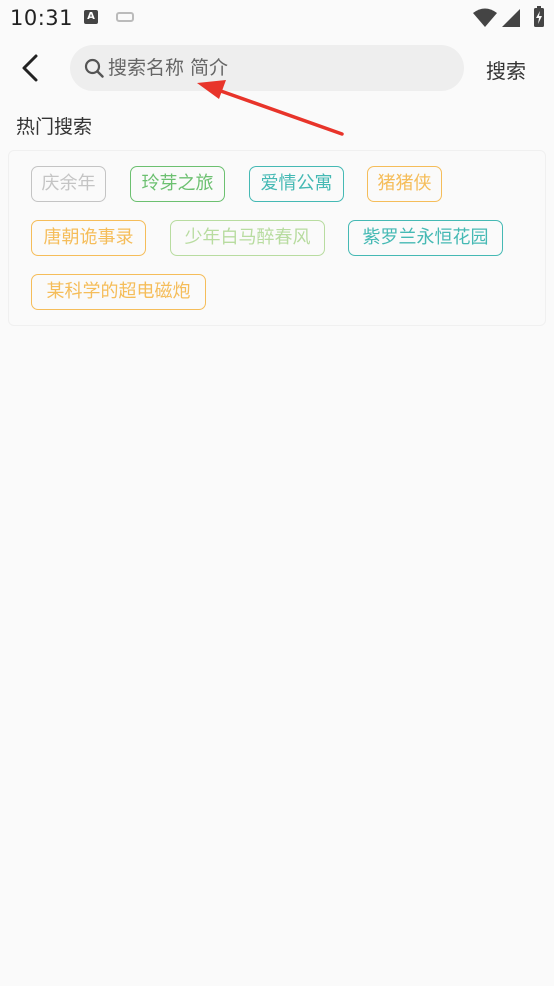 Image resolution: width=554 pixels, height=986 pixels. Describe the element at coordinates (511, 18) in the screenshot. I see `signal-icon` at that location.